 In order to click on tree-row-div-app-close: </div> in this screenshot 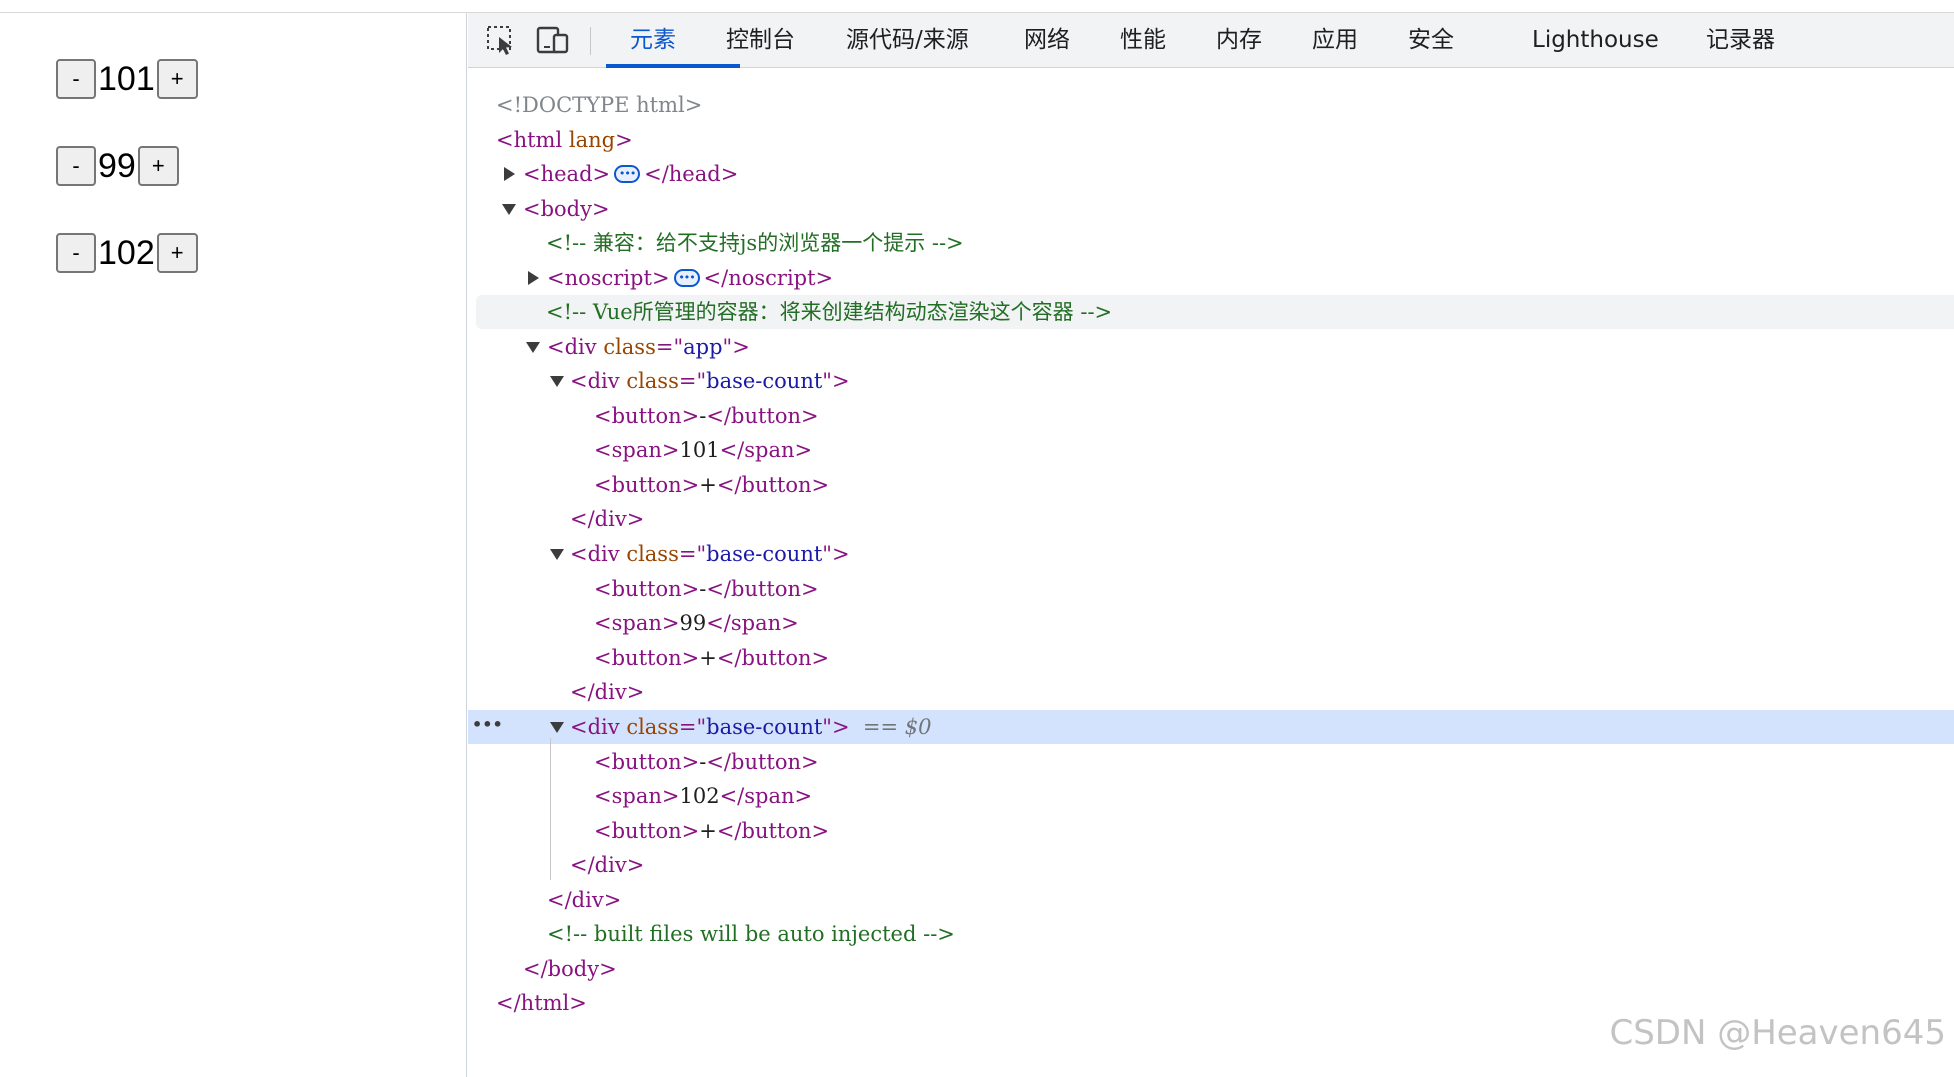, I will do `click(1211, 900)`.